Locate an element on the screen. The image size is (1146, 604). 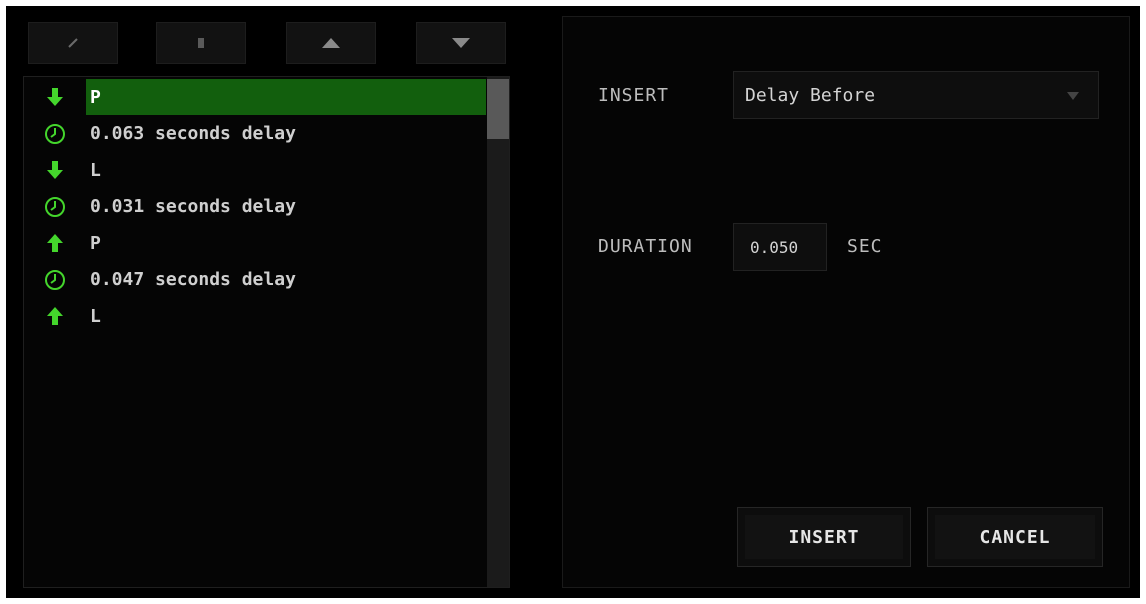
insert-button: INSERT is located at coordinates (824, 537).